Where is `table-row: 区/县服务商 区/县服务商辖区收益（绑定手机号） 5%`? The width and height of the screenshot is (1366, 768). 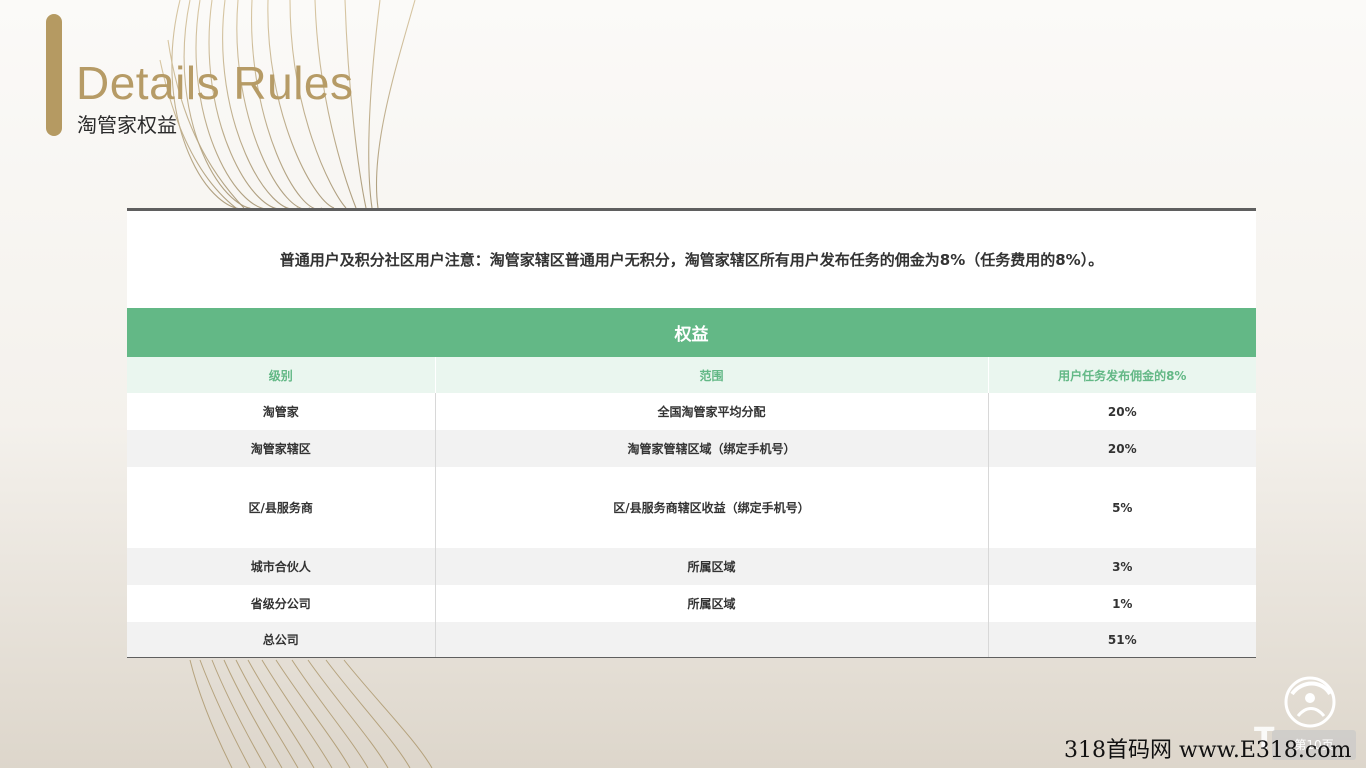
table-row: 区/县服务商 区/县服务商辖区收益（绑定手机号） 5% is located at coordinates (692, 507).